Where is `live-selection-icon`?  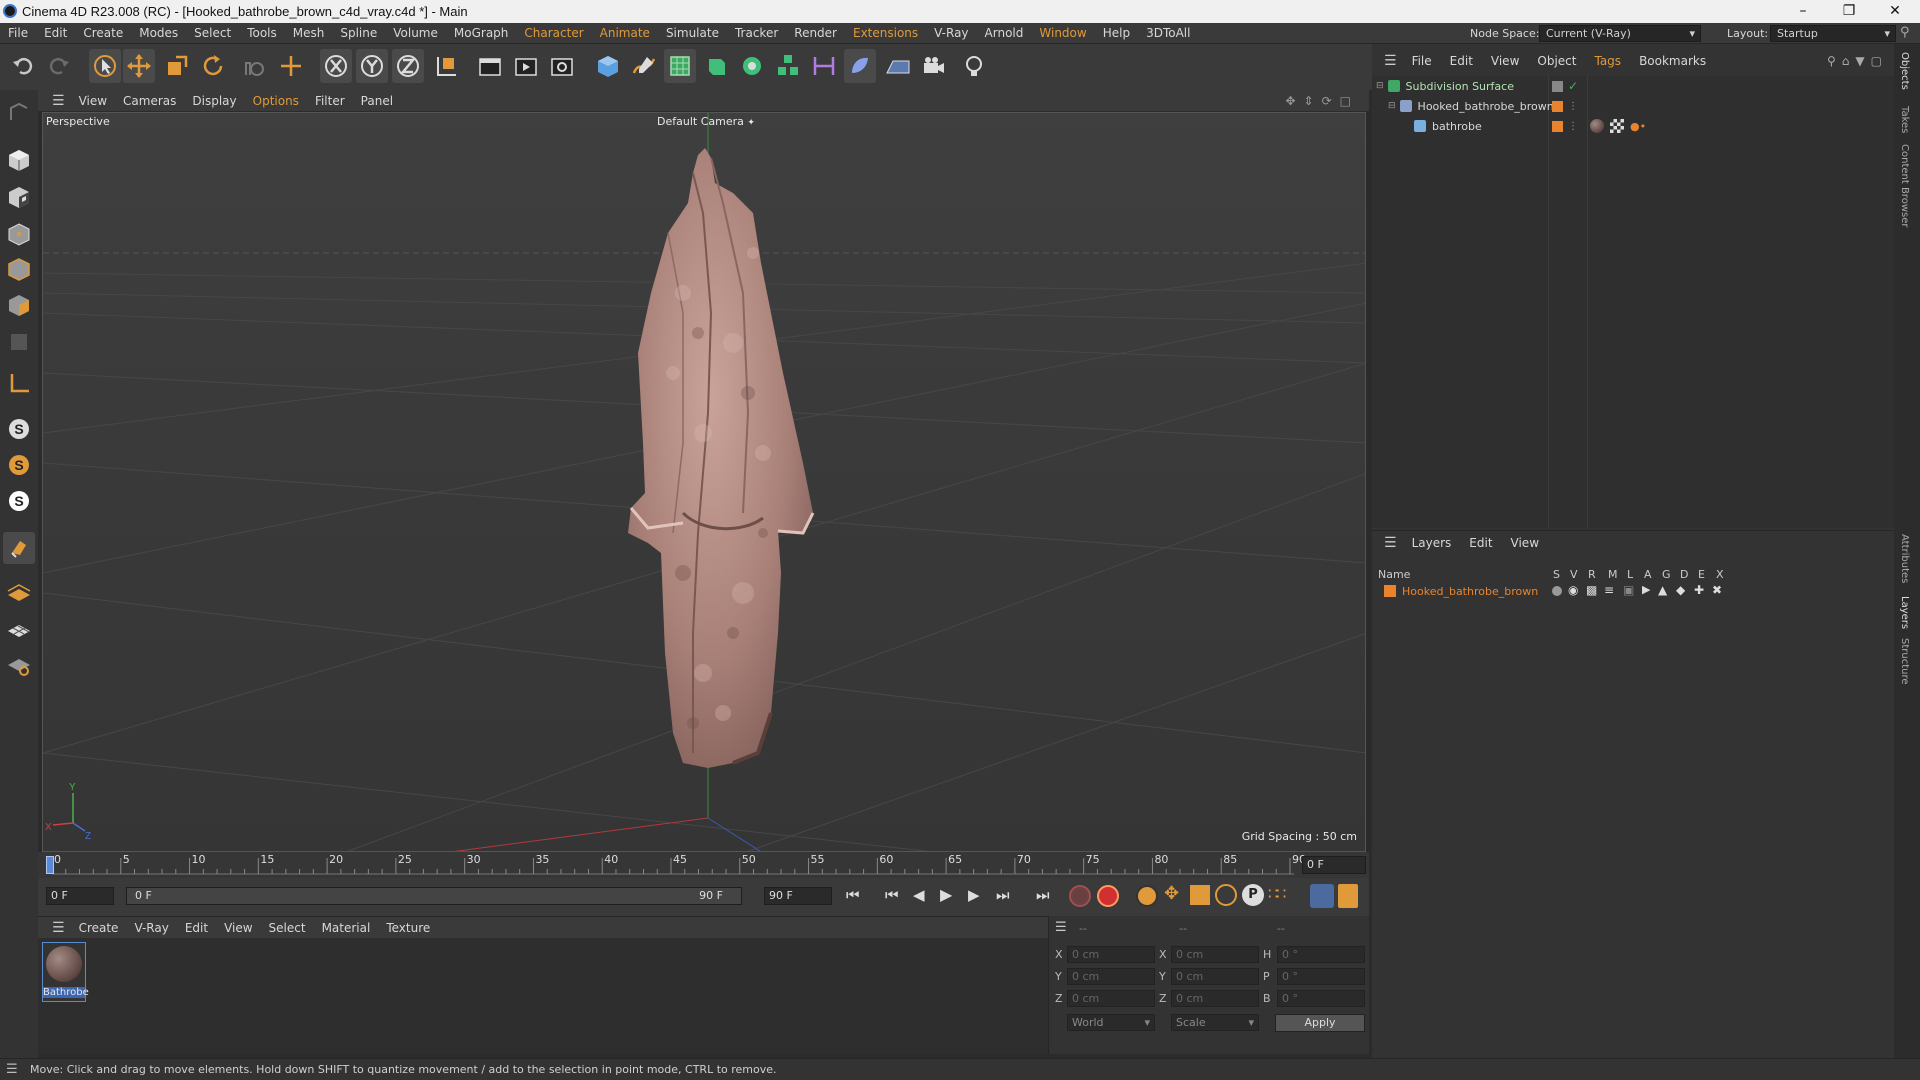 live-selection-icon is located at coordinates (253, 66).